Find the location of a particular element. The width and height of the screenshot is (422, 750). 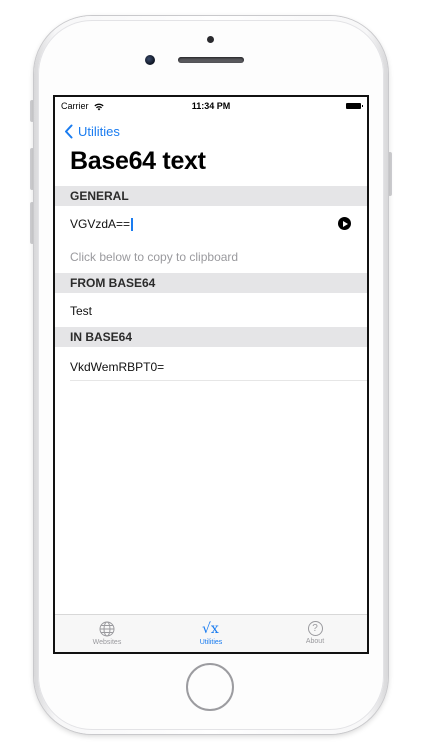

tab-websites: Websites is located at coordinates (107, 633).